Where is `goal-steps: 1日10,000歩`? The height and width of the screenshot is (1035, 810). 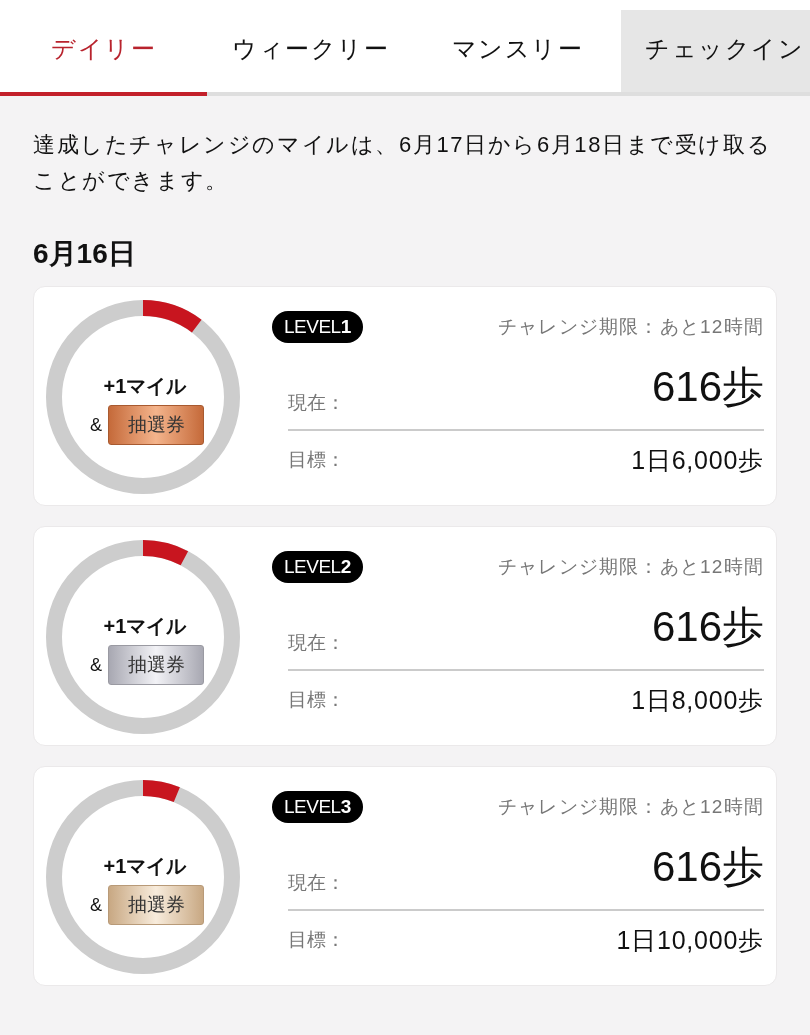 goal-steps: 1日10,000歩 is located at coordinates (690, 940).